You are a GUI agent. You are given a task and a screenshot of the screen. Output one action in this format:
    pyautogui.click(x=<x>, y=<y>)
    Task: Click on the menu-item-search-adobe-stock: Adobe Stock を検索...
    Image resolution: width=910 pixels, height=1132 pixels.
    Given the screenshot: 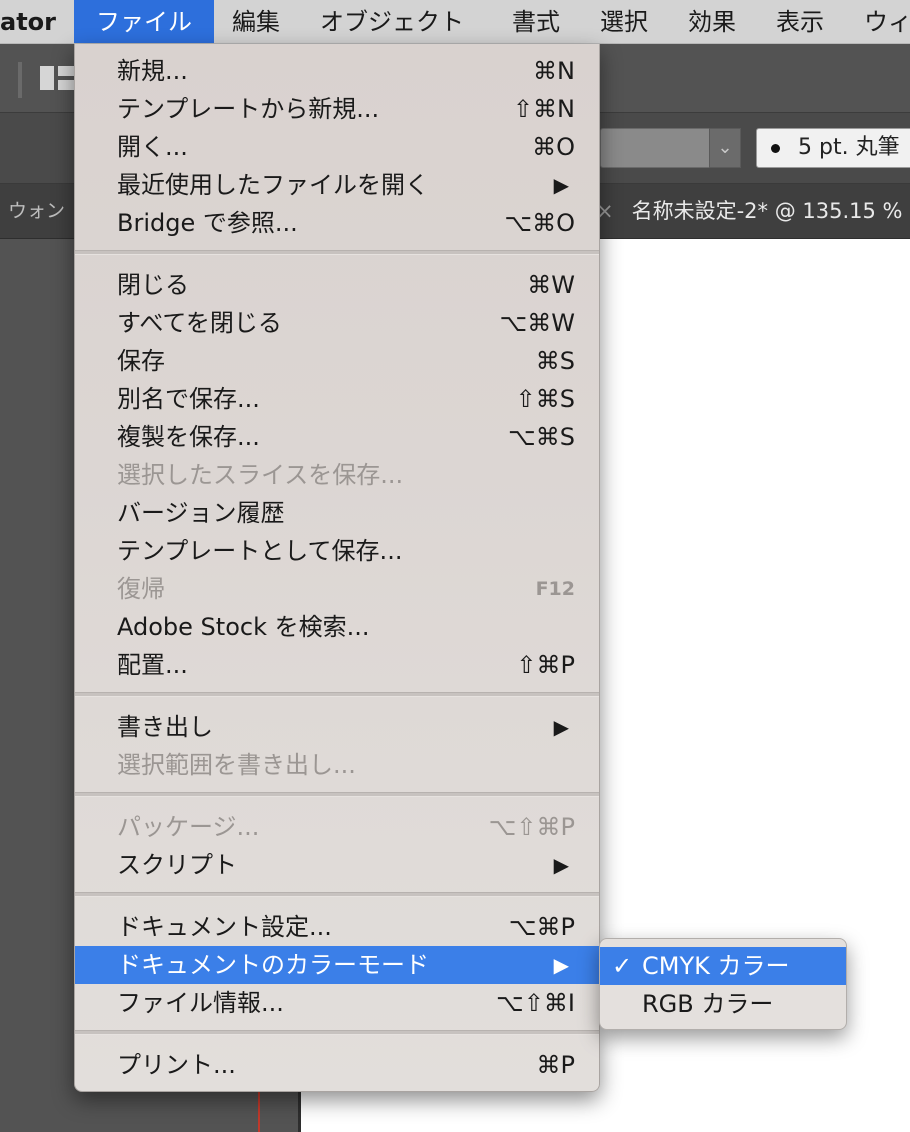 What is the action you would take?
    pyautogui.click(x=337, y=627)
    